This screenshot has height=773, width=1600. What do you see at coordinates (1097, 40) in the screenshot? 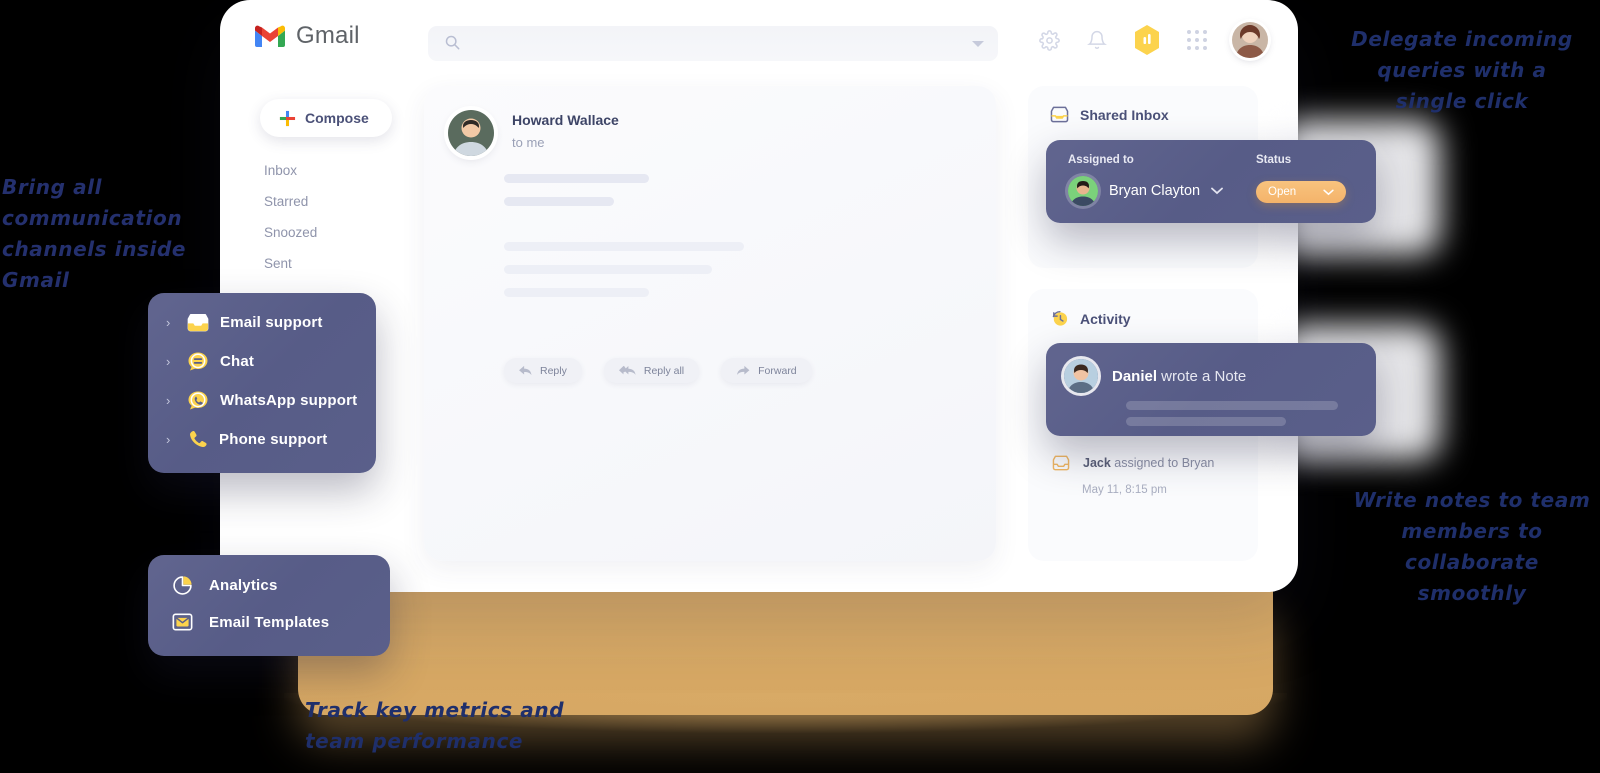
I see `bell-icon` at bounding box center [1097, 40].